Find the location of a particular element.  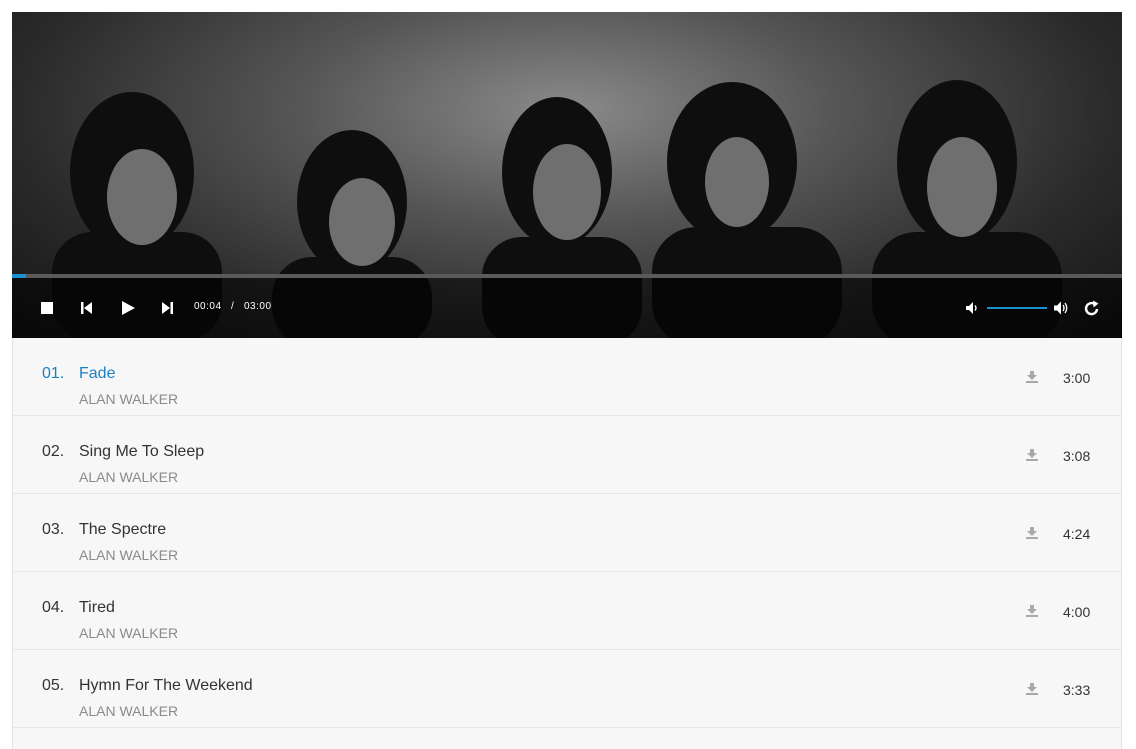

track-title: Fade is located at coordinates (97, 373).